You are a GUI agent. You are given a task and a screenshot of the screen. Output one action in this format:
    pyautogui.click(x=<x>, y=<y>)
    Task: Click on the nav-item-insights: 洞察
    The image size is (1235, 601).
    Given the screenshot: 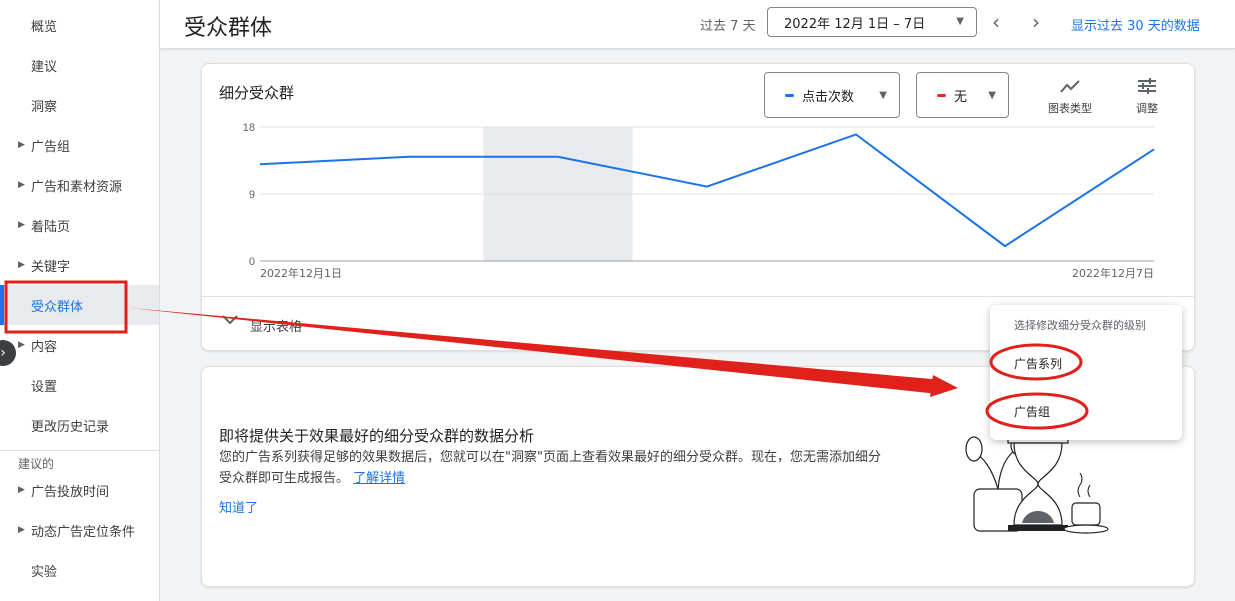 What is the action you would take?
    pyautogui.click(x=79, y=105)
    